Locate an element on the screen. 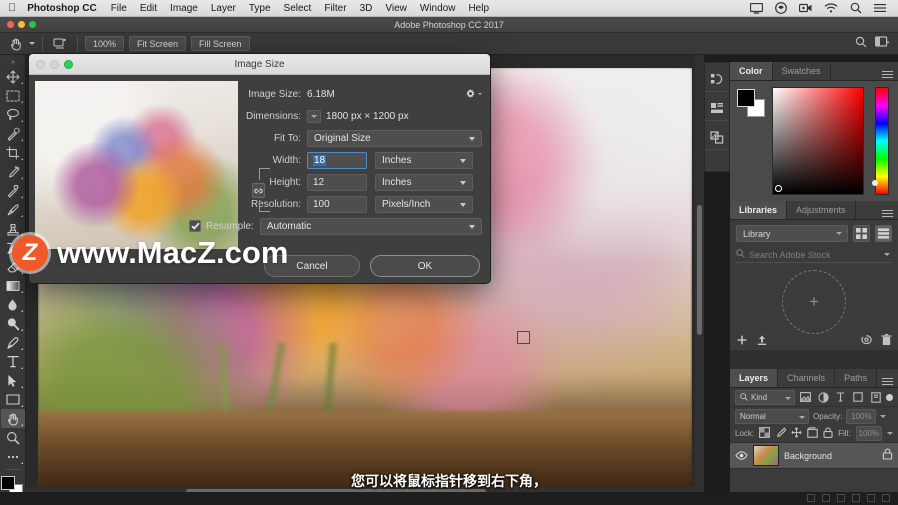 This screenshot has width=898, height=505. upload-icon is located at coordinates (762, 342).